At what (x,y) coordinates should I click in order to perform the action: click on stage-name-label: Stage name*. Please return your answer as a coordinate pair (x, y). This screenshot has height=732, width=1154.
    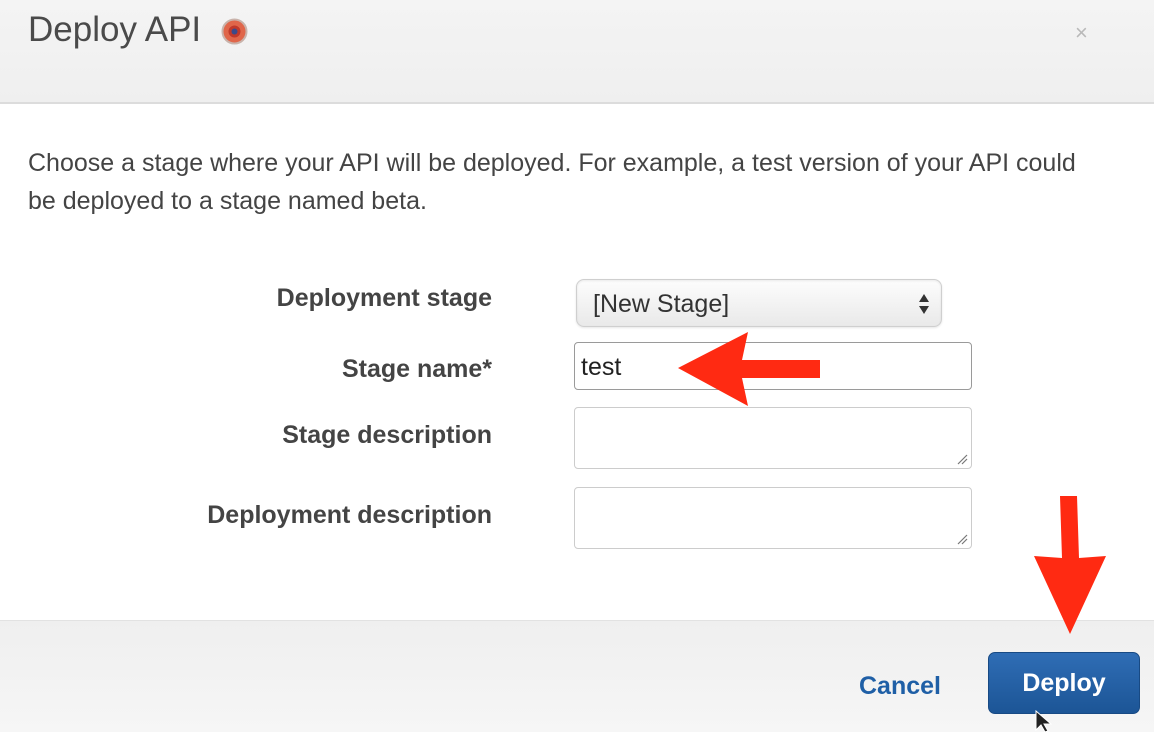
    Looking at the image, I should click on (416, 369).